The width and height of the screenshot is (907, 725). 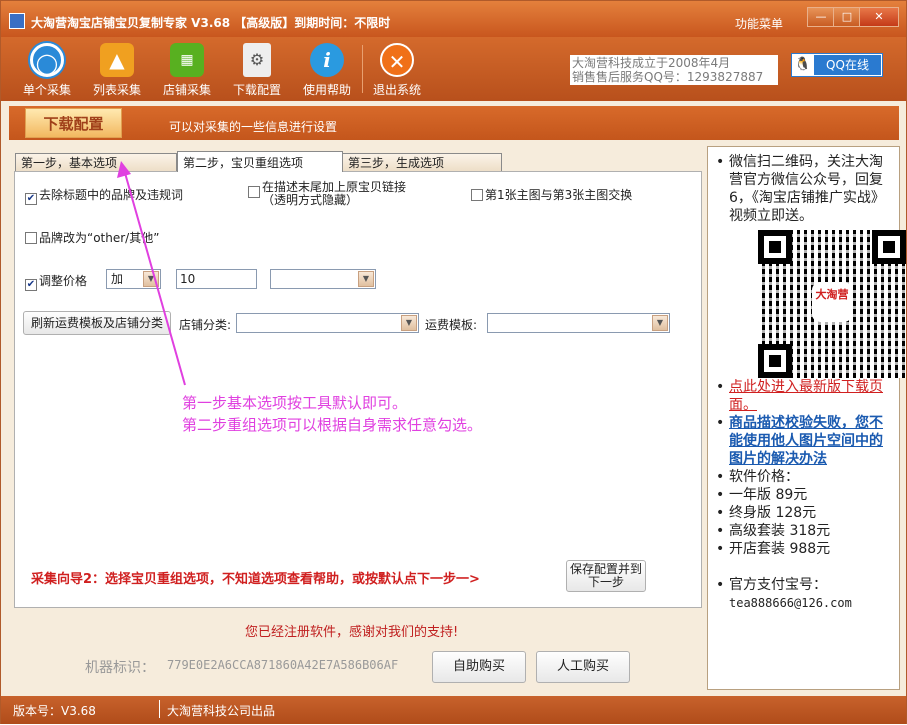 What do you see at coordinates (260, 161) in the screenshot?
I see `tab-step2-regroup: 第二步，宝贝重组选项` at bounding box center [260, 161].